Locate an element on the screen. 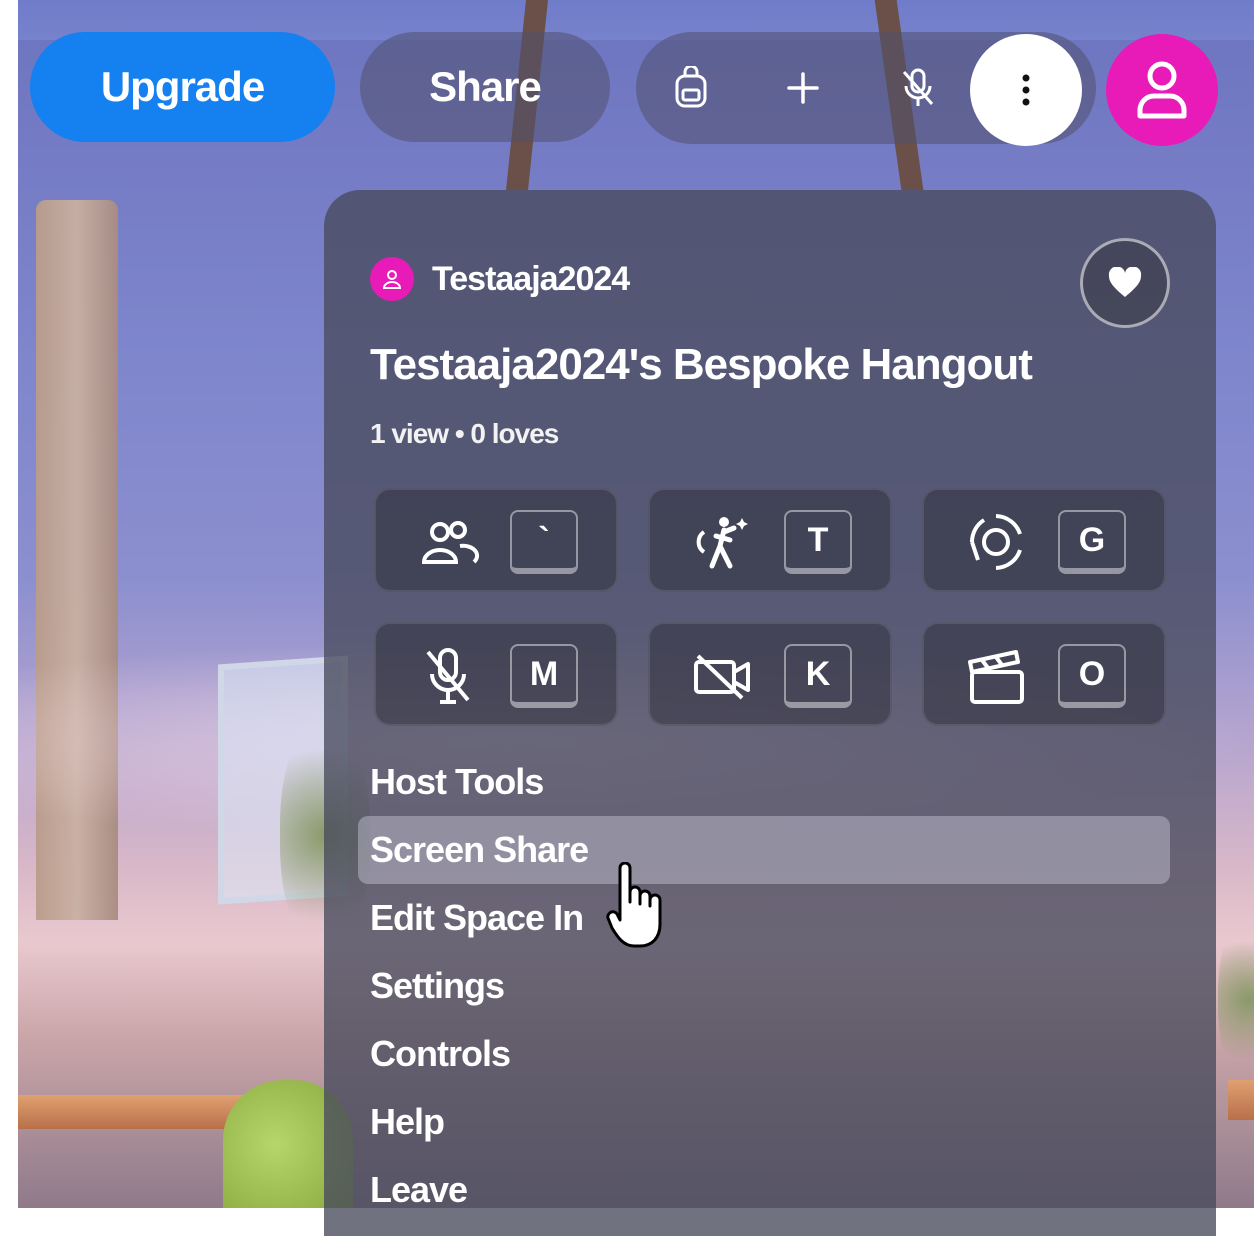 This screenshot has height=1236, width=1254. shortcut-key: M is located at coordinates (544, 676).